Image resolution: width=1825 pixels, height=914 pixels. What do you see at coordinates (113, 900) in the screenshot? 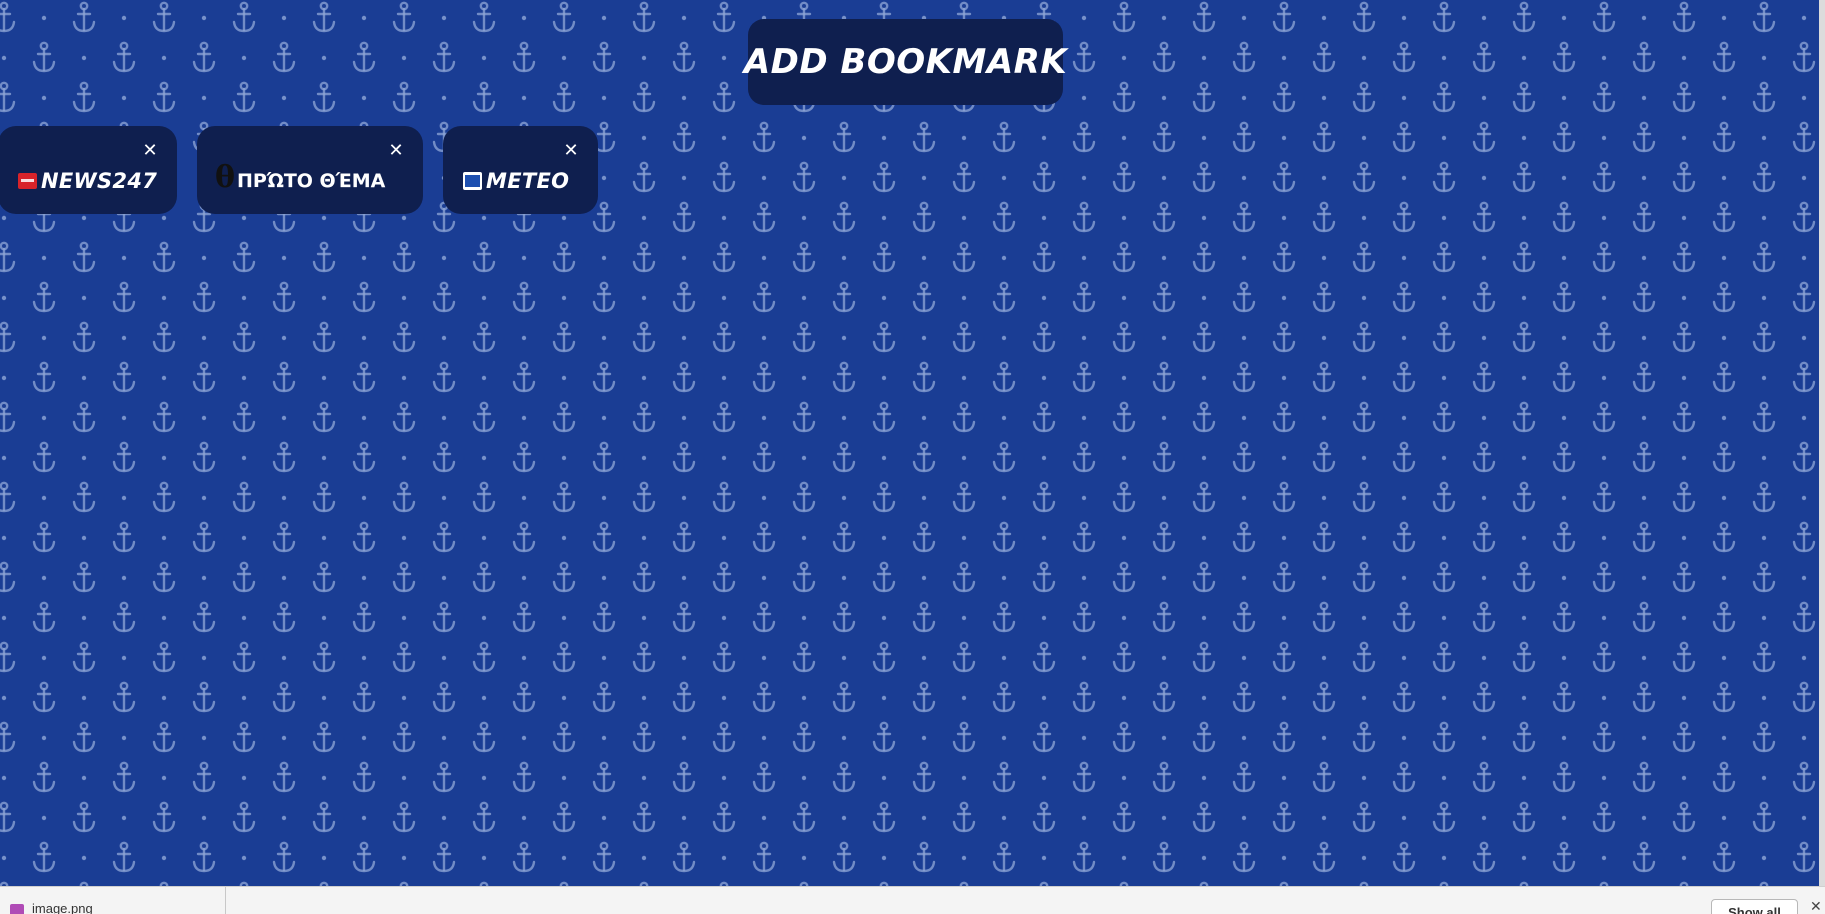
I see `download-item: image.png` at bounding box center [113, 900].